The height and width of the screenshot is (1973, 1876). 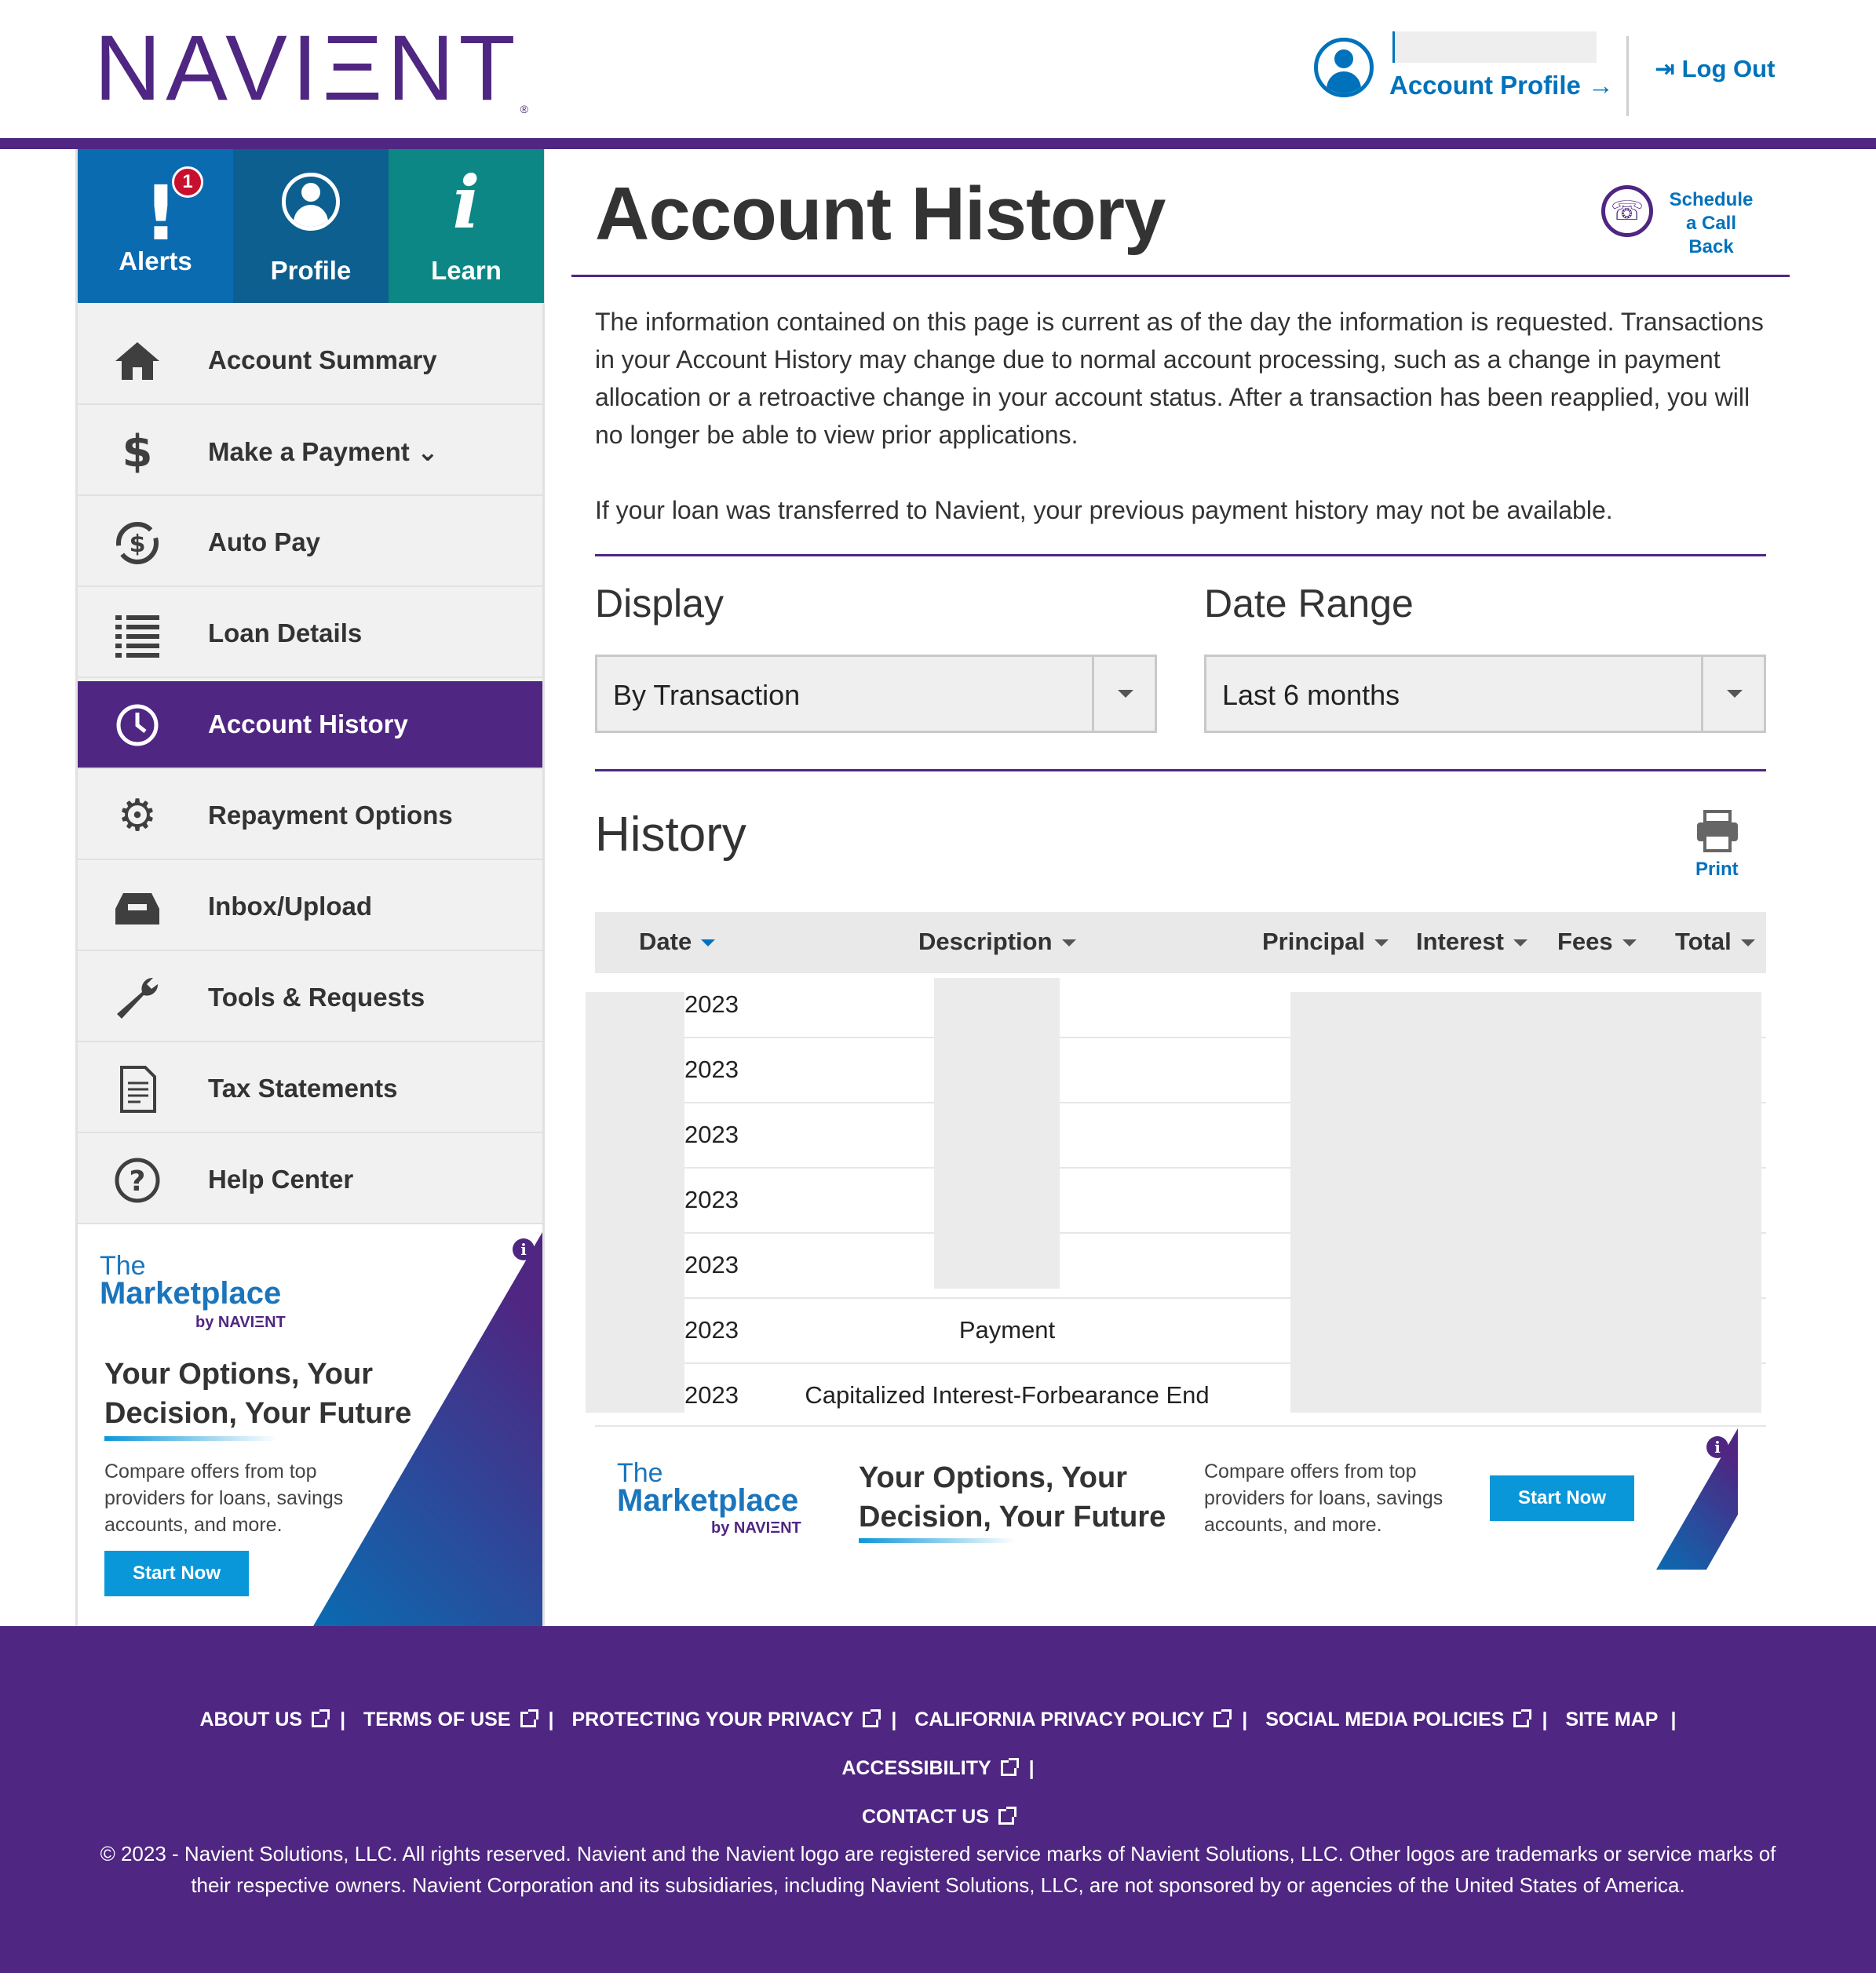 What do you see at coordinates (880, 214) in the screenshot?
I see `page-title: Account History` at bounding box center [880, 214].